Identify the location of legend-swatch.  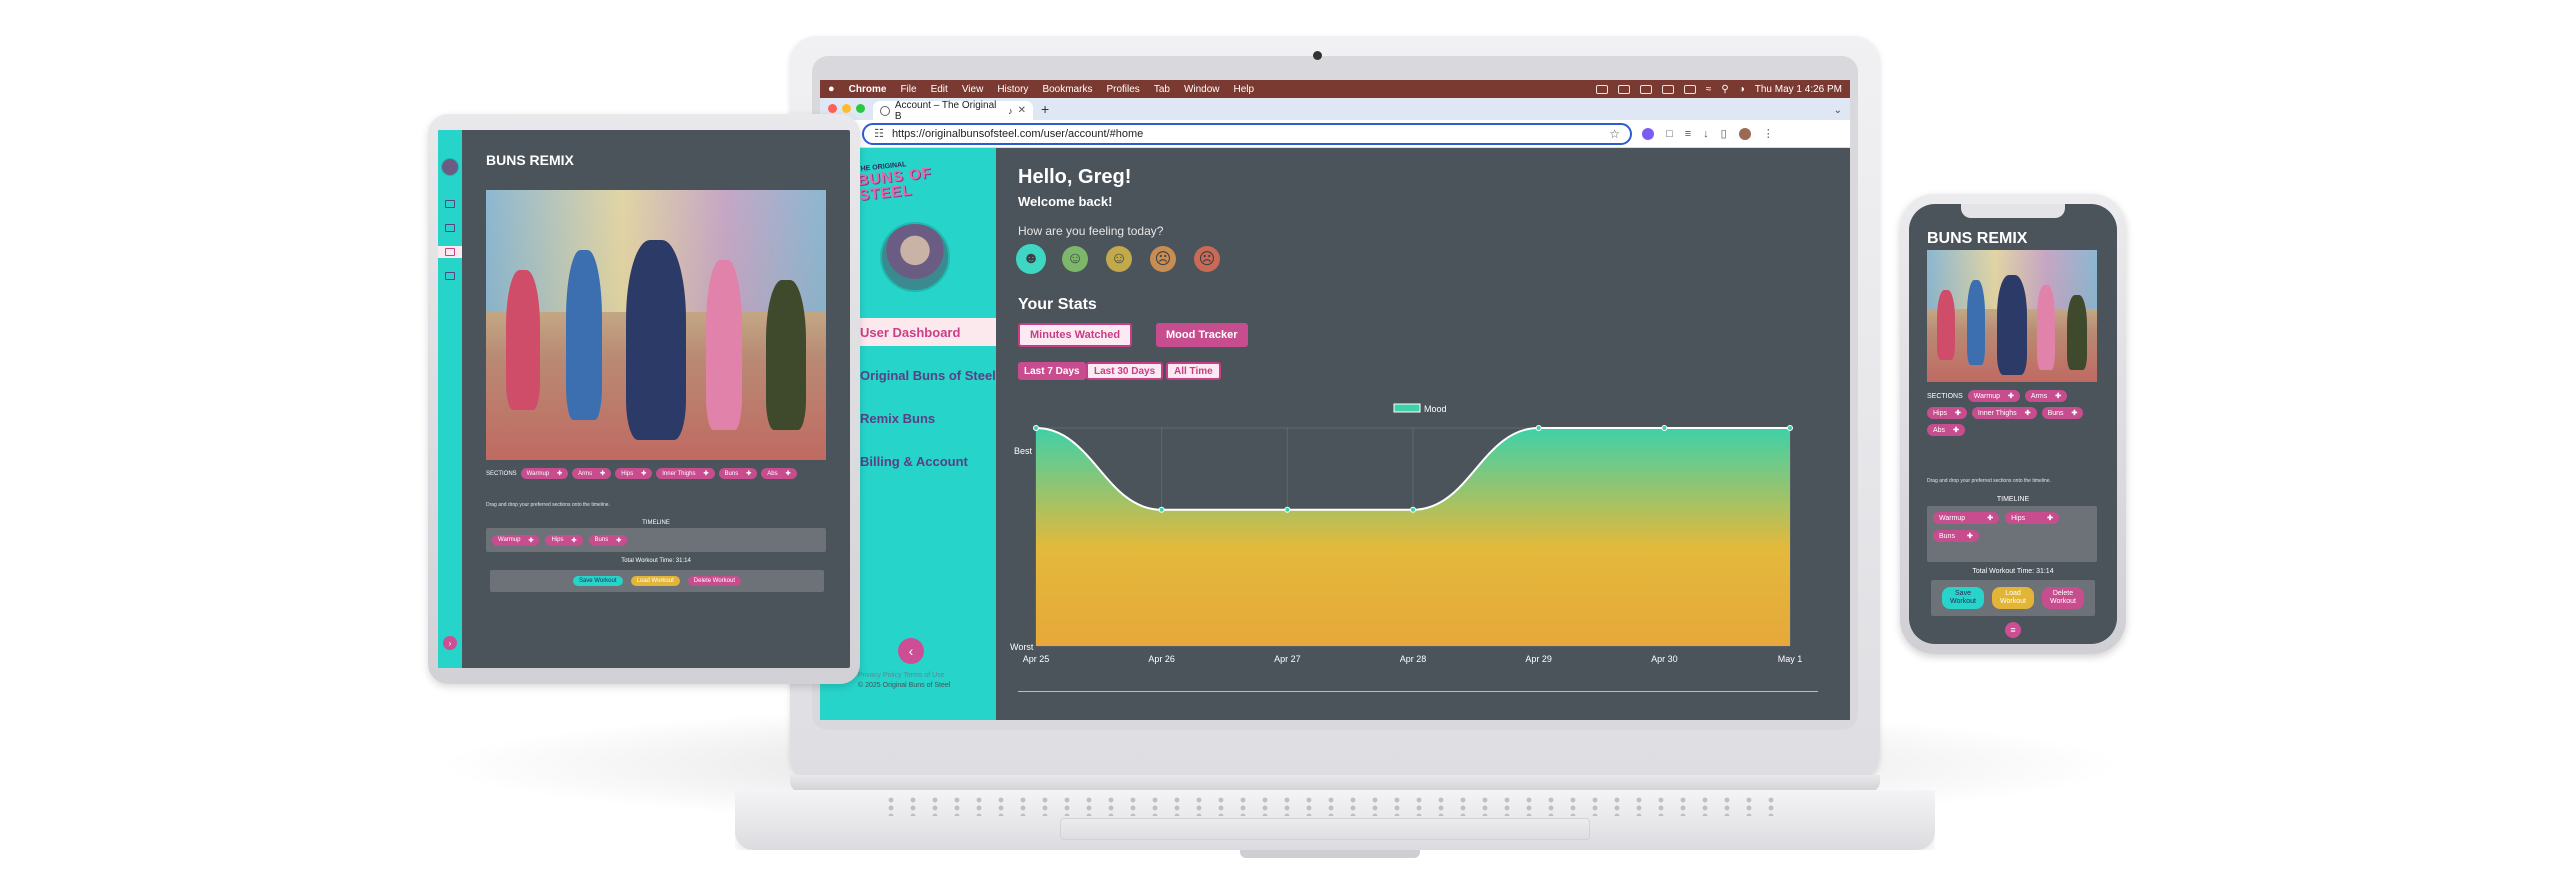
(1407, 408).